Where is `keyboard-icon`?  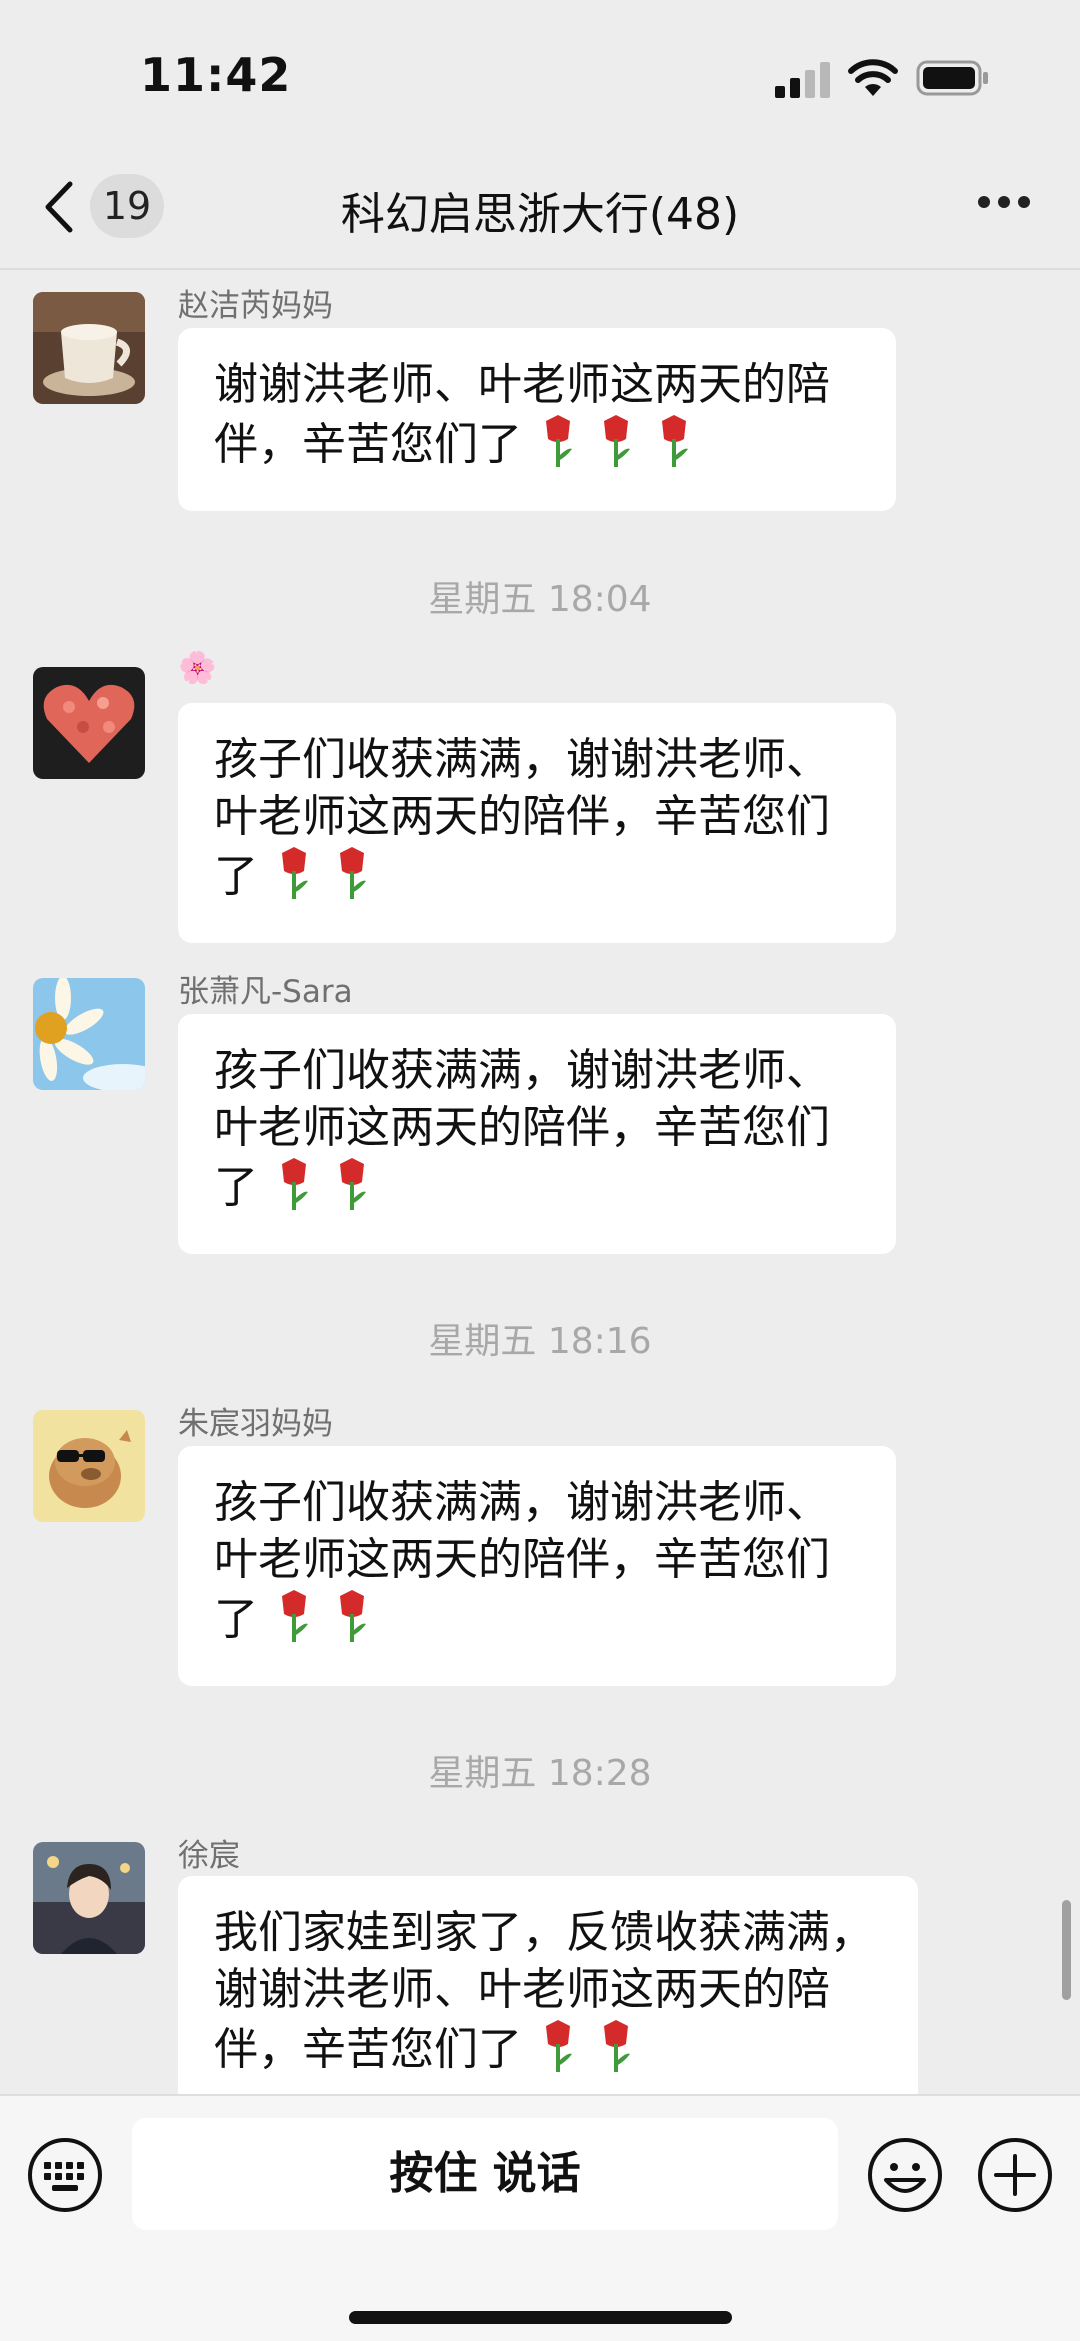
keyboard-icon is located at coordinates (65, 2175).